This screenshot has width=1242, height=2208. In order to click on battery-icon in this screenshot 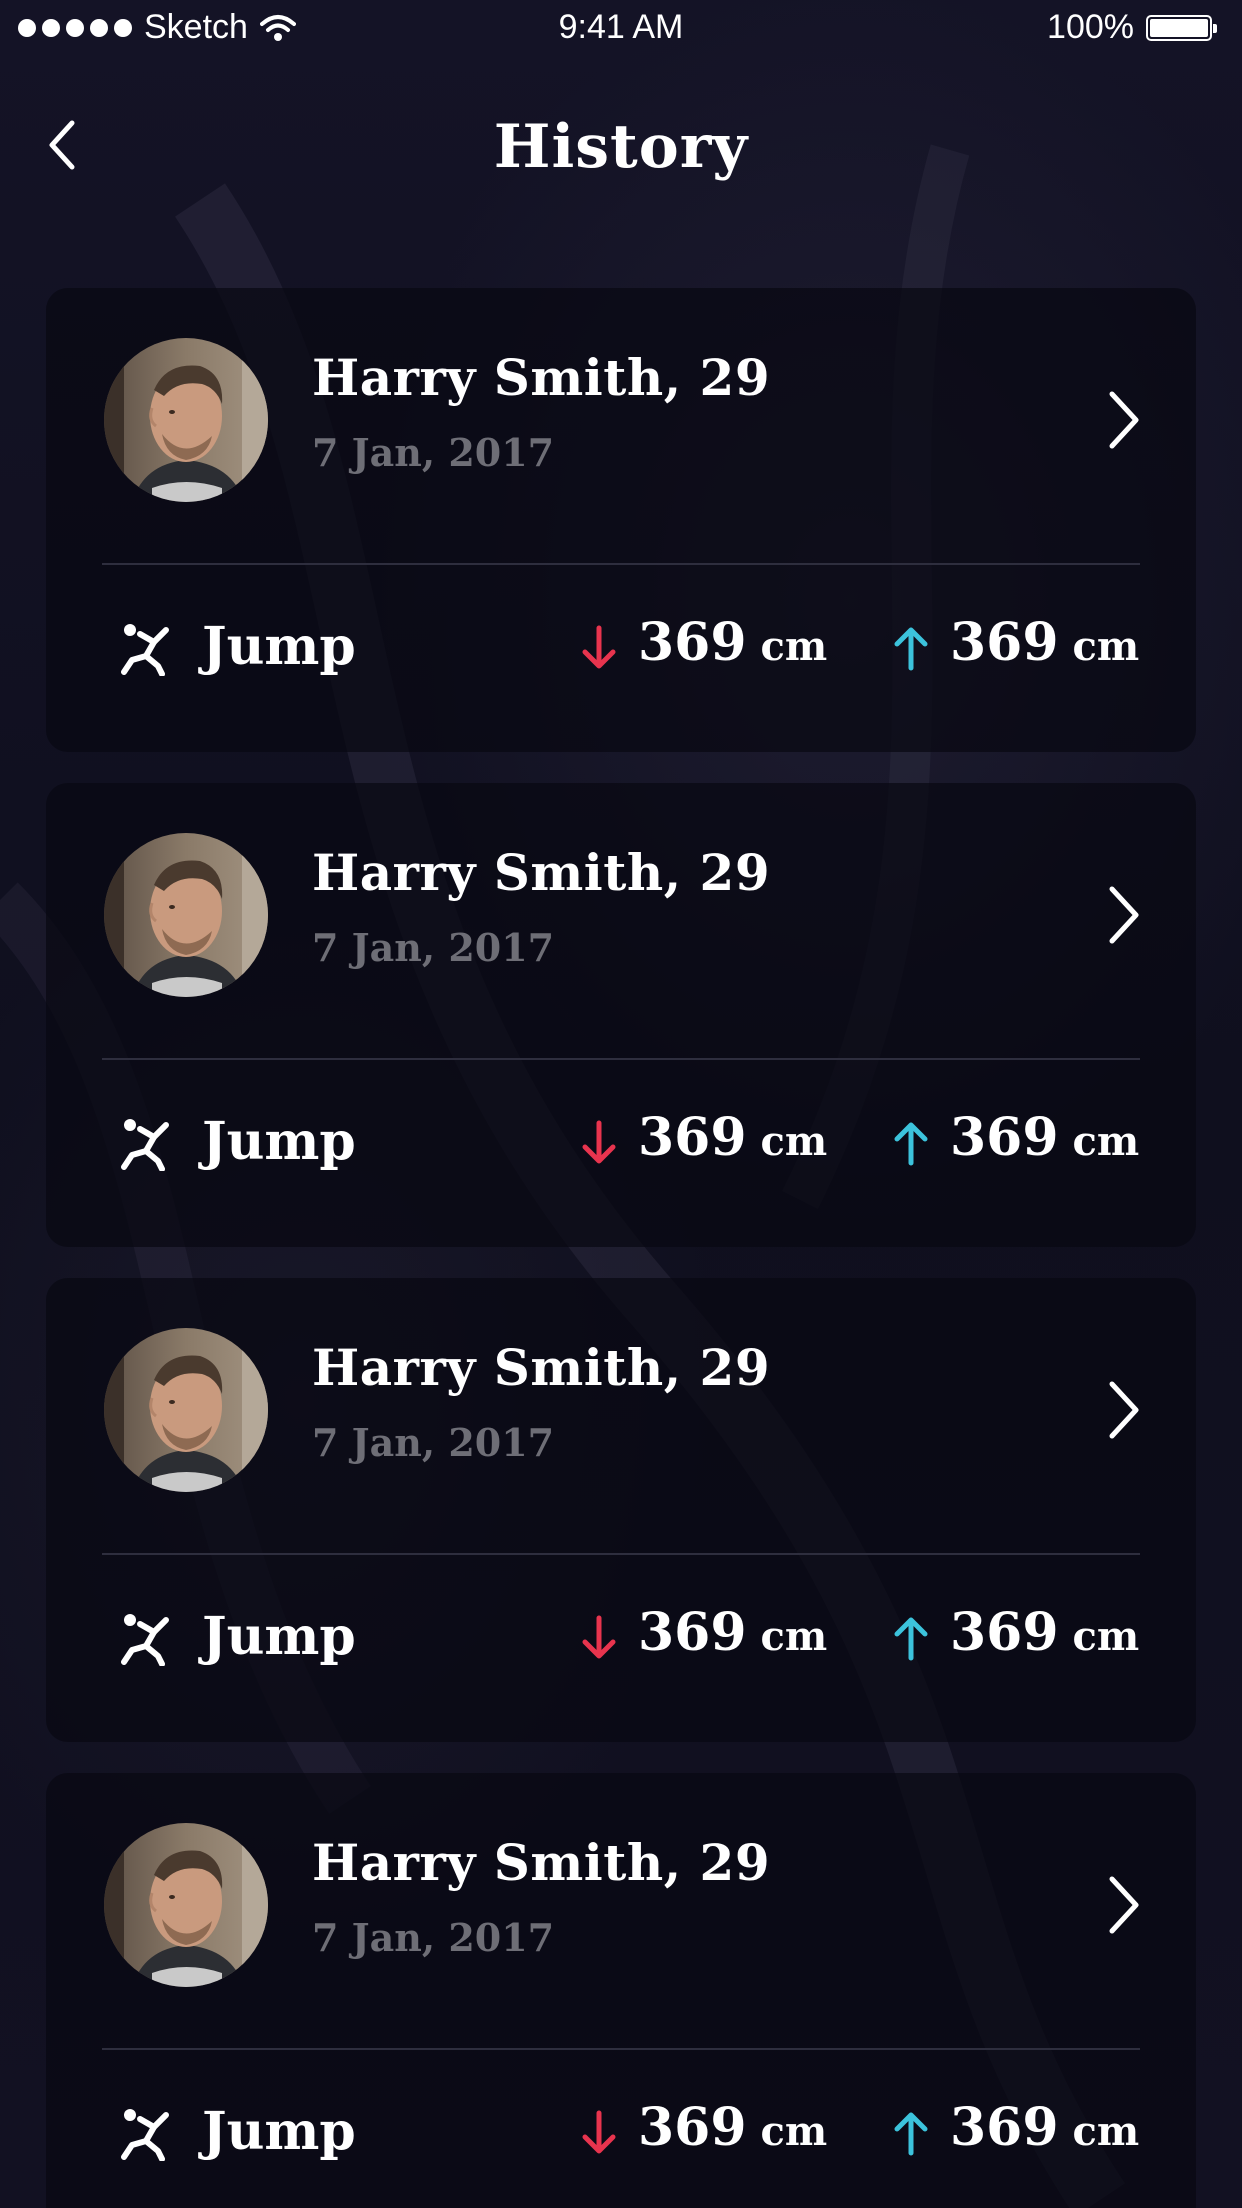, I will do `click(1181, 27)`.